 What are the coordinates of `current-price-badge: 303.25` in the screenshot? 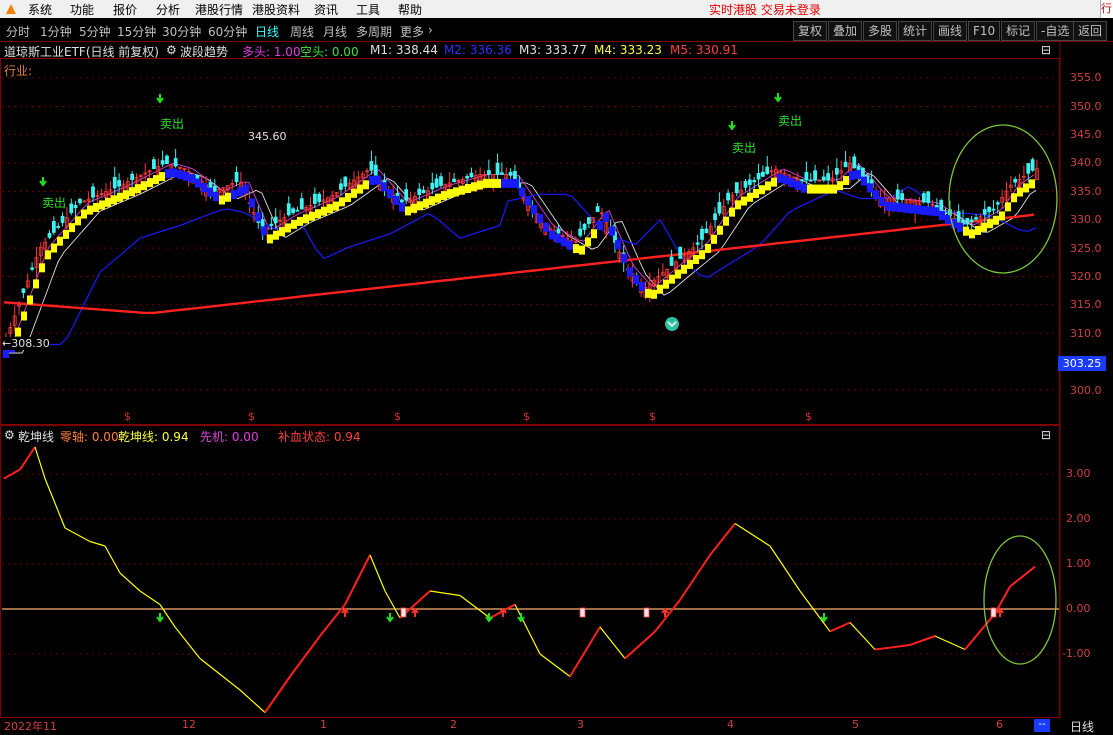 It's located at (1082, 363).